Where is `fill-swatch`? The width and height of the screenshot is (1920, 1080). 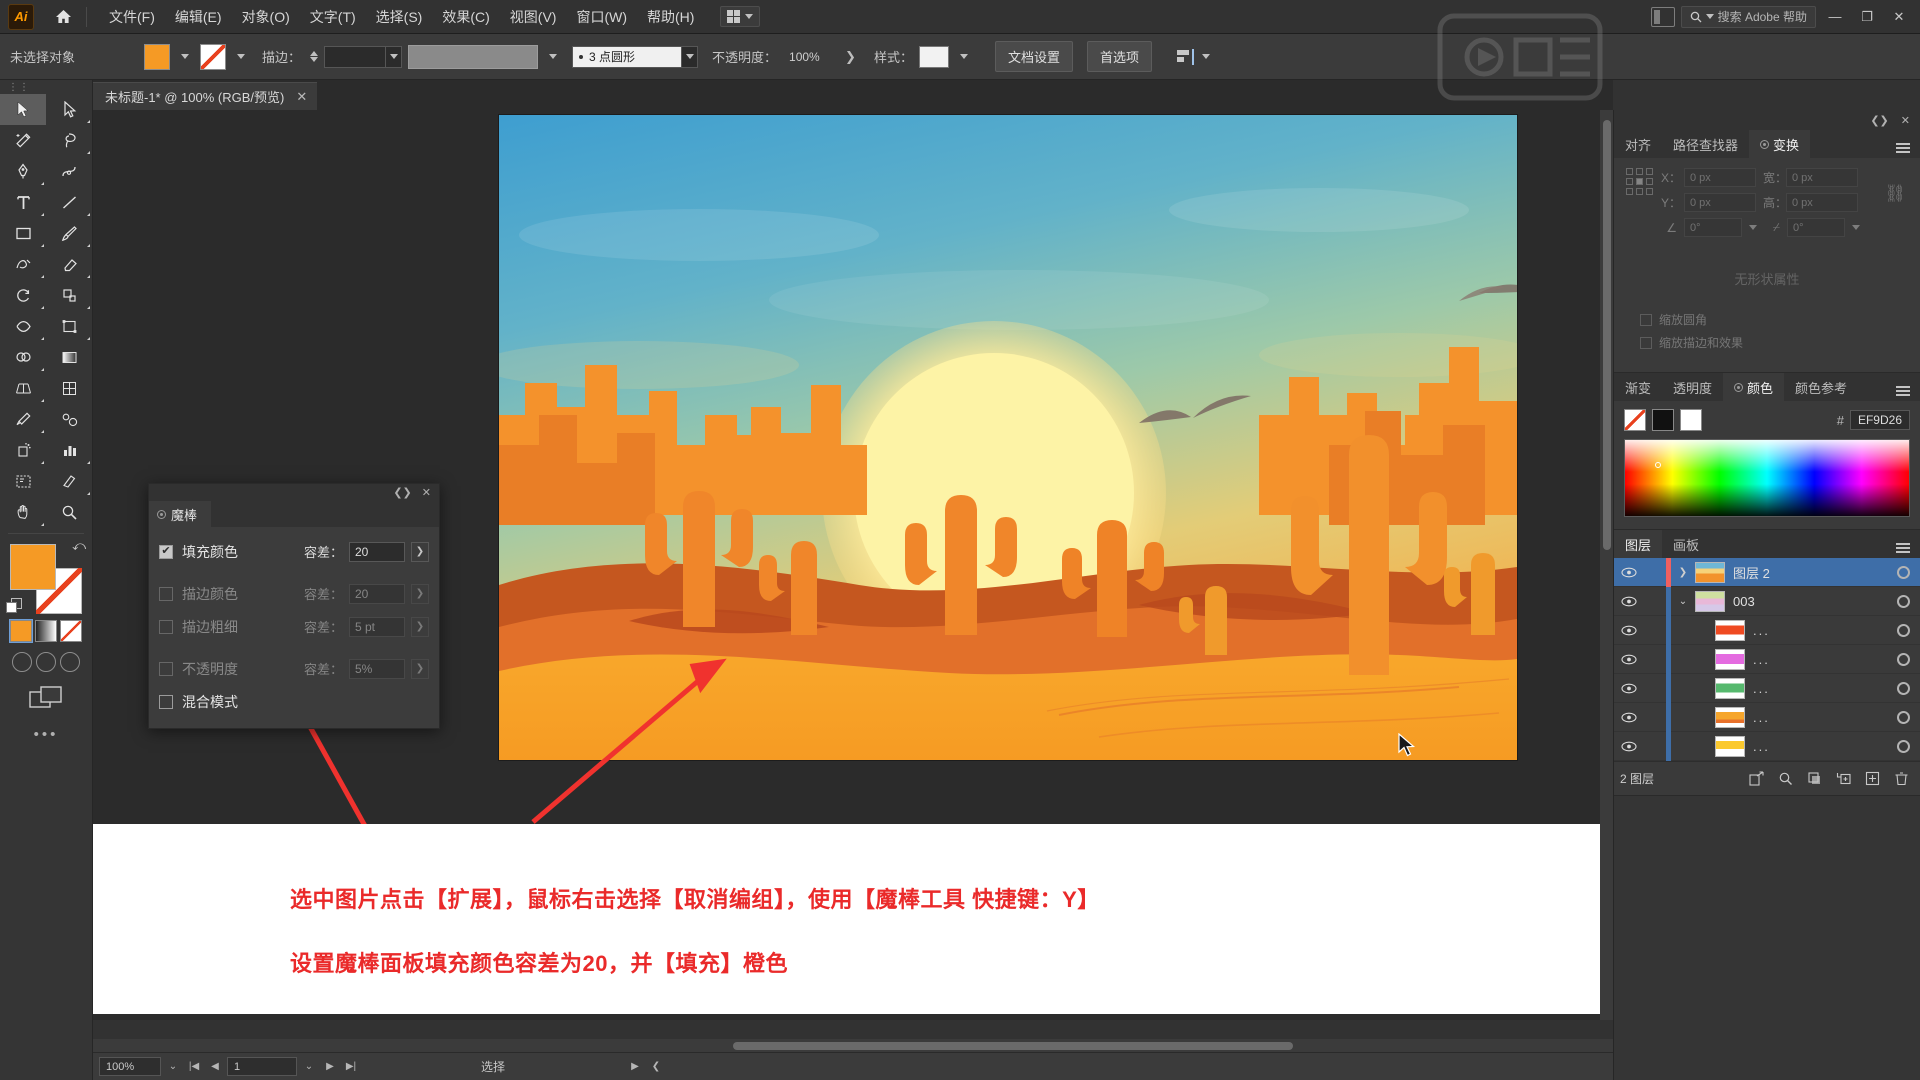
fill-swatch is located at coordinates (157, 56).